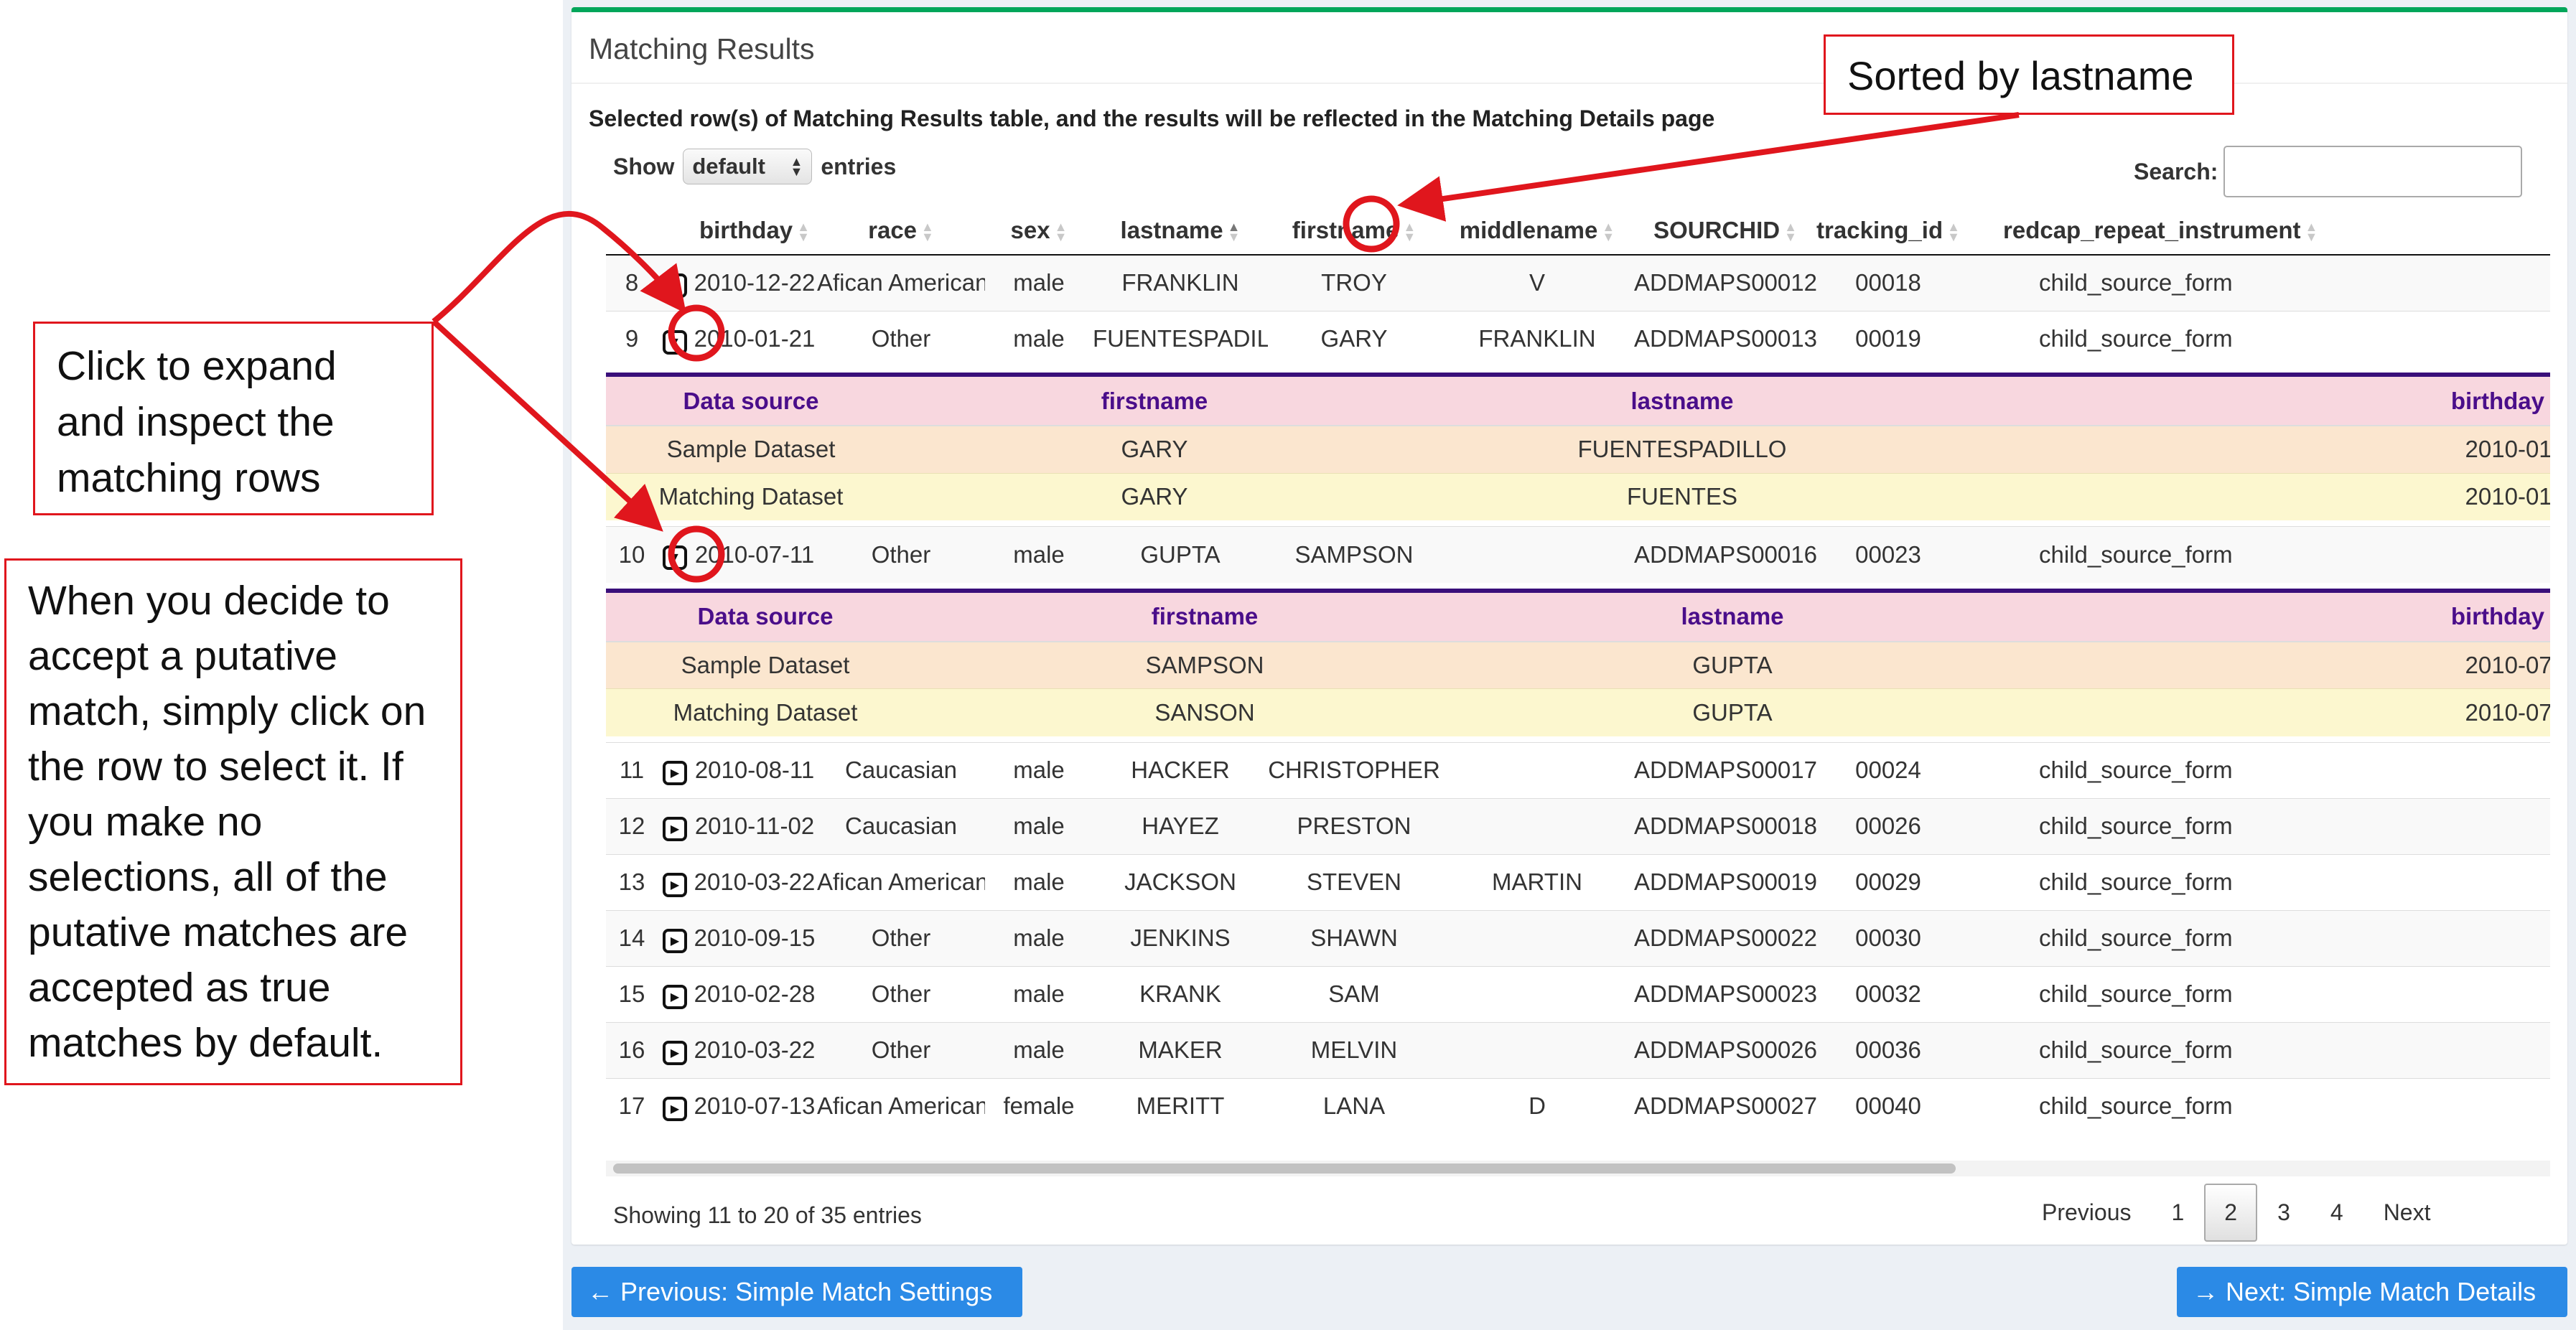 The width and height of the screenshot is (2576, 1330). What do you see at coordinates (754, 231) in the screenshot?
I see `column-header-birthday: birthday ▲ ▼` at bounding box center [754, 231].